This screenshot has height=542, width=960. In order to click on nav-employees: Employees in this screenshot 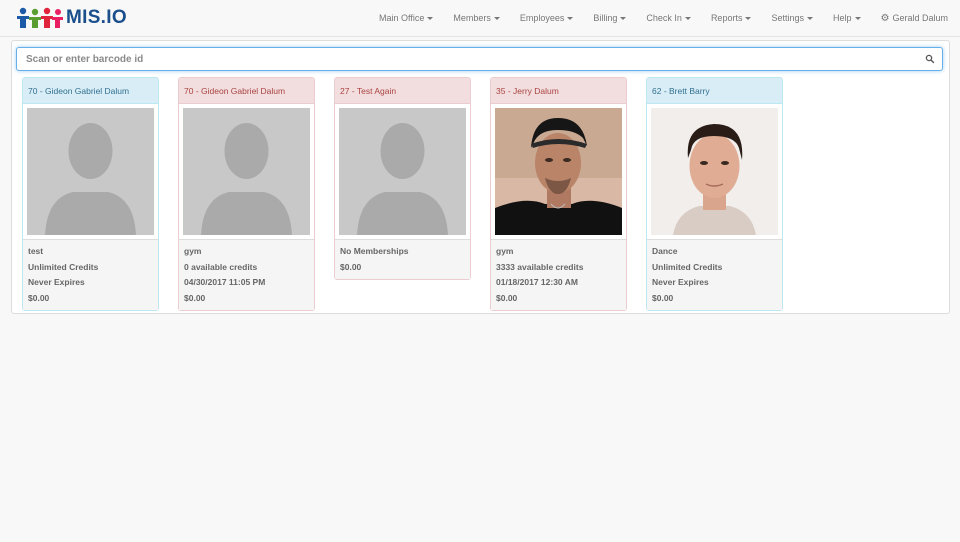, I will do `click(547, 18)`.